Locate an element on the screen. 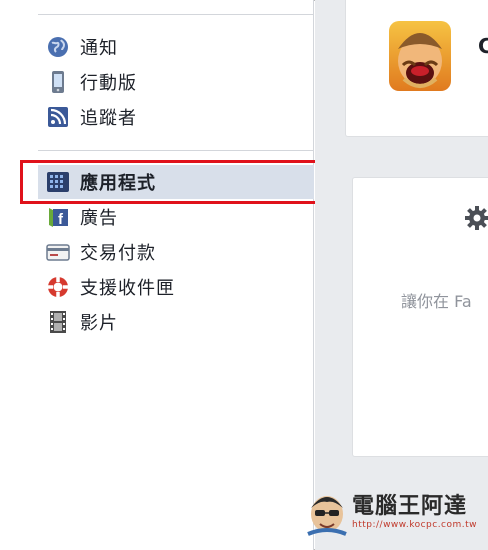 This screenshot has width=488, height=550. sidebar-item-label: 追蹤者 is located at coordinates (108, 118).